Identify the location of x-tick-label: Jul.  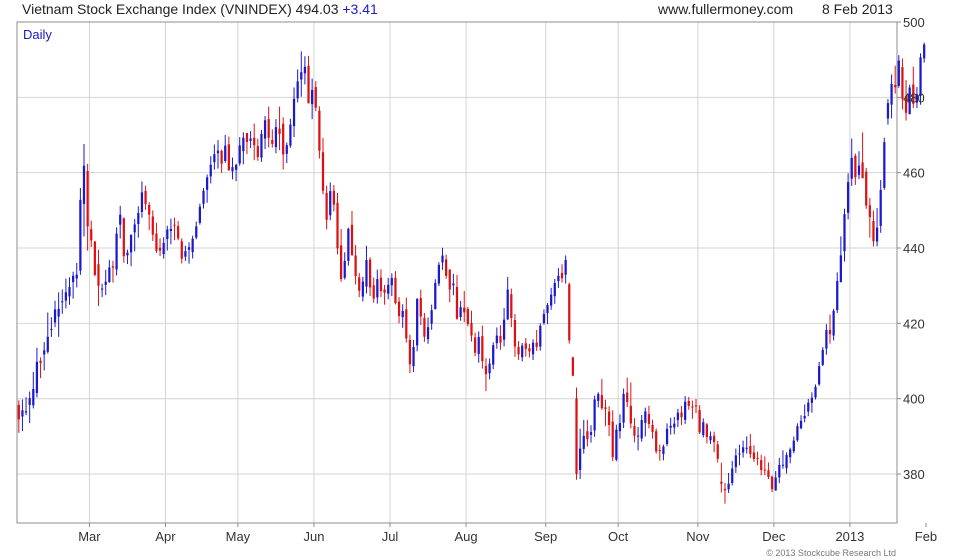
(390, 536).